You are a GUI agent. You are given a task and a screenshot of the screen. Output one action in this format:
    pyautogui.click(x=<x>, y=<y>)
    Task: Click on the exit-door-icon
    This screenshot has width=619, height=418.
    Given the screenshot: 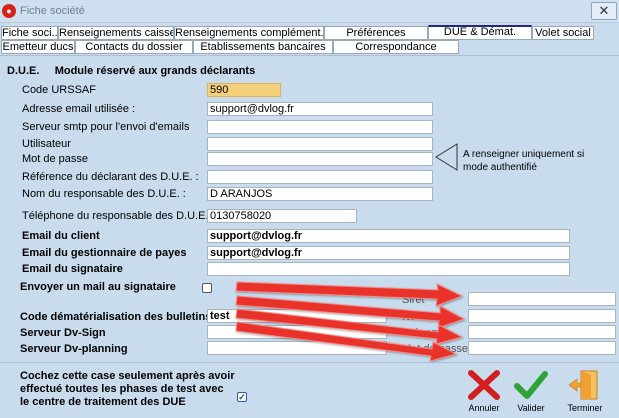 What is the action you would take?
    pyautogui.click(x=583, y=385)
    